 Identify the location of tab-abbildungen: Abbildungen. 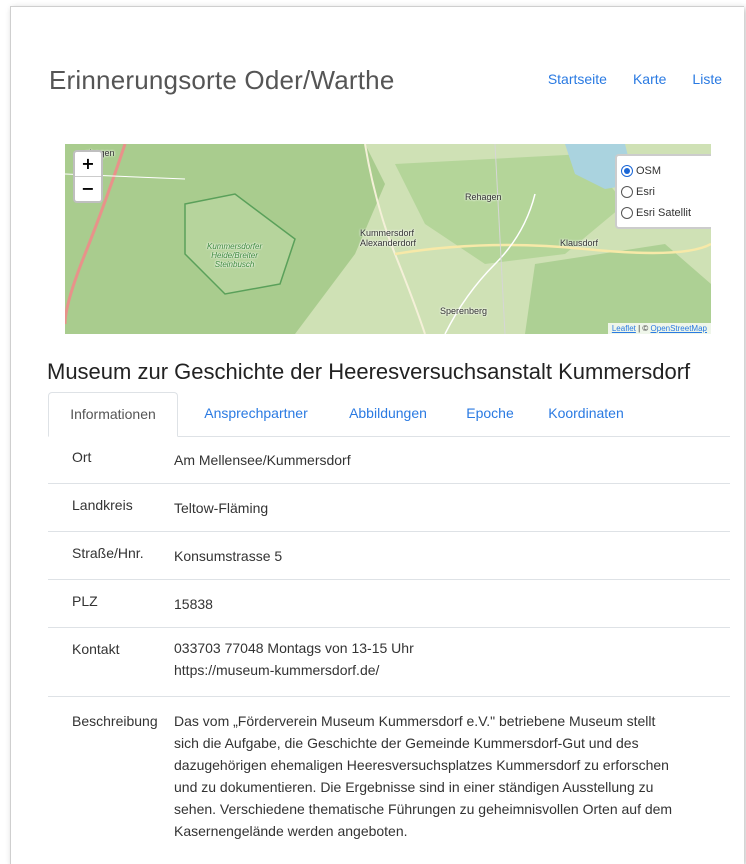
(388, 413).